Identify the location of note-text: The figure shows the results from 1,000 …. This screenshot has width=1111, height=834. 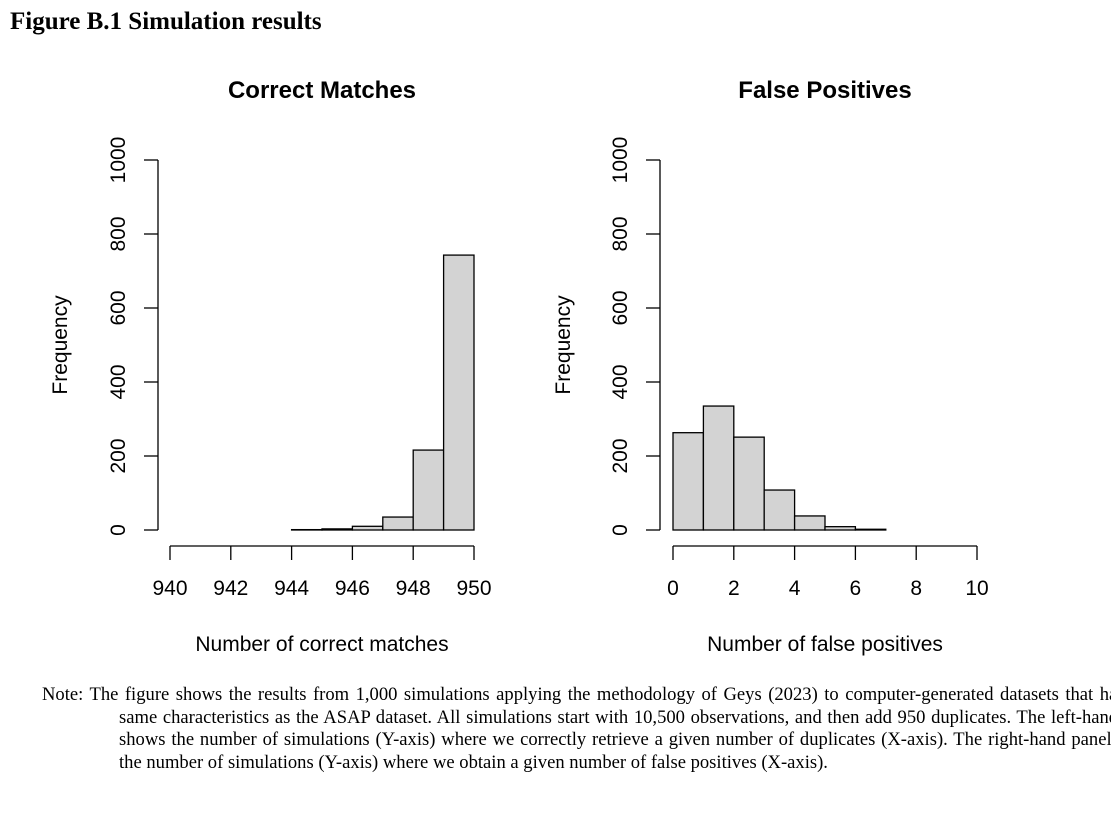
(600, 728).